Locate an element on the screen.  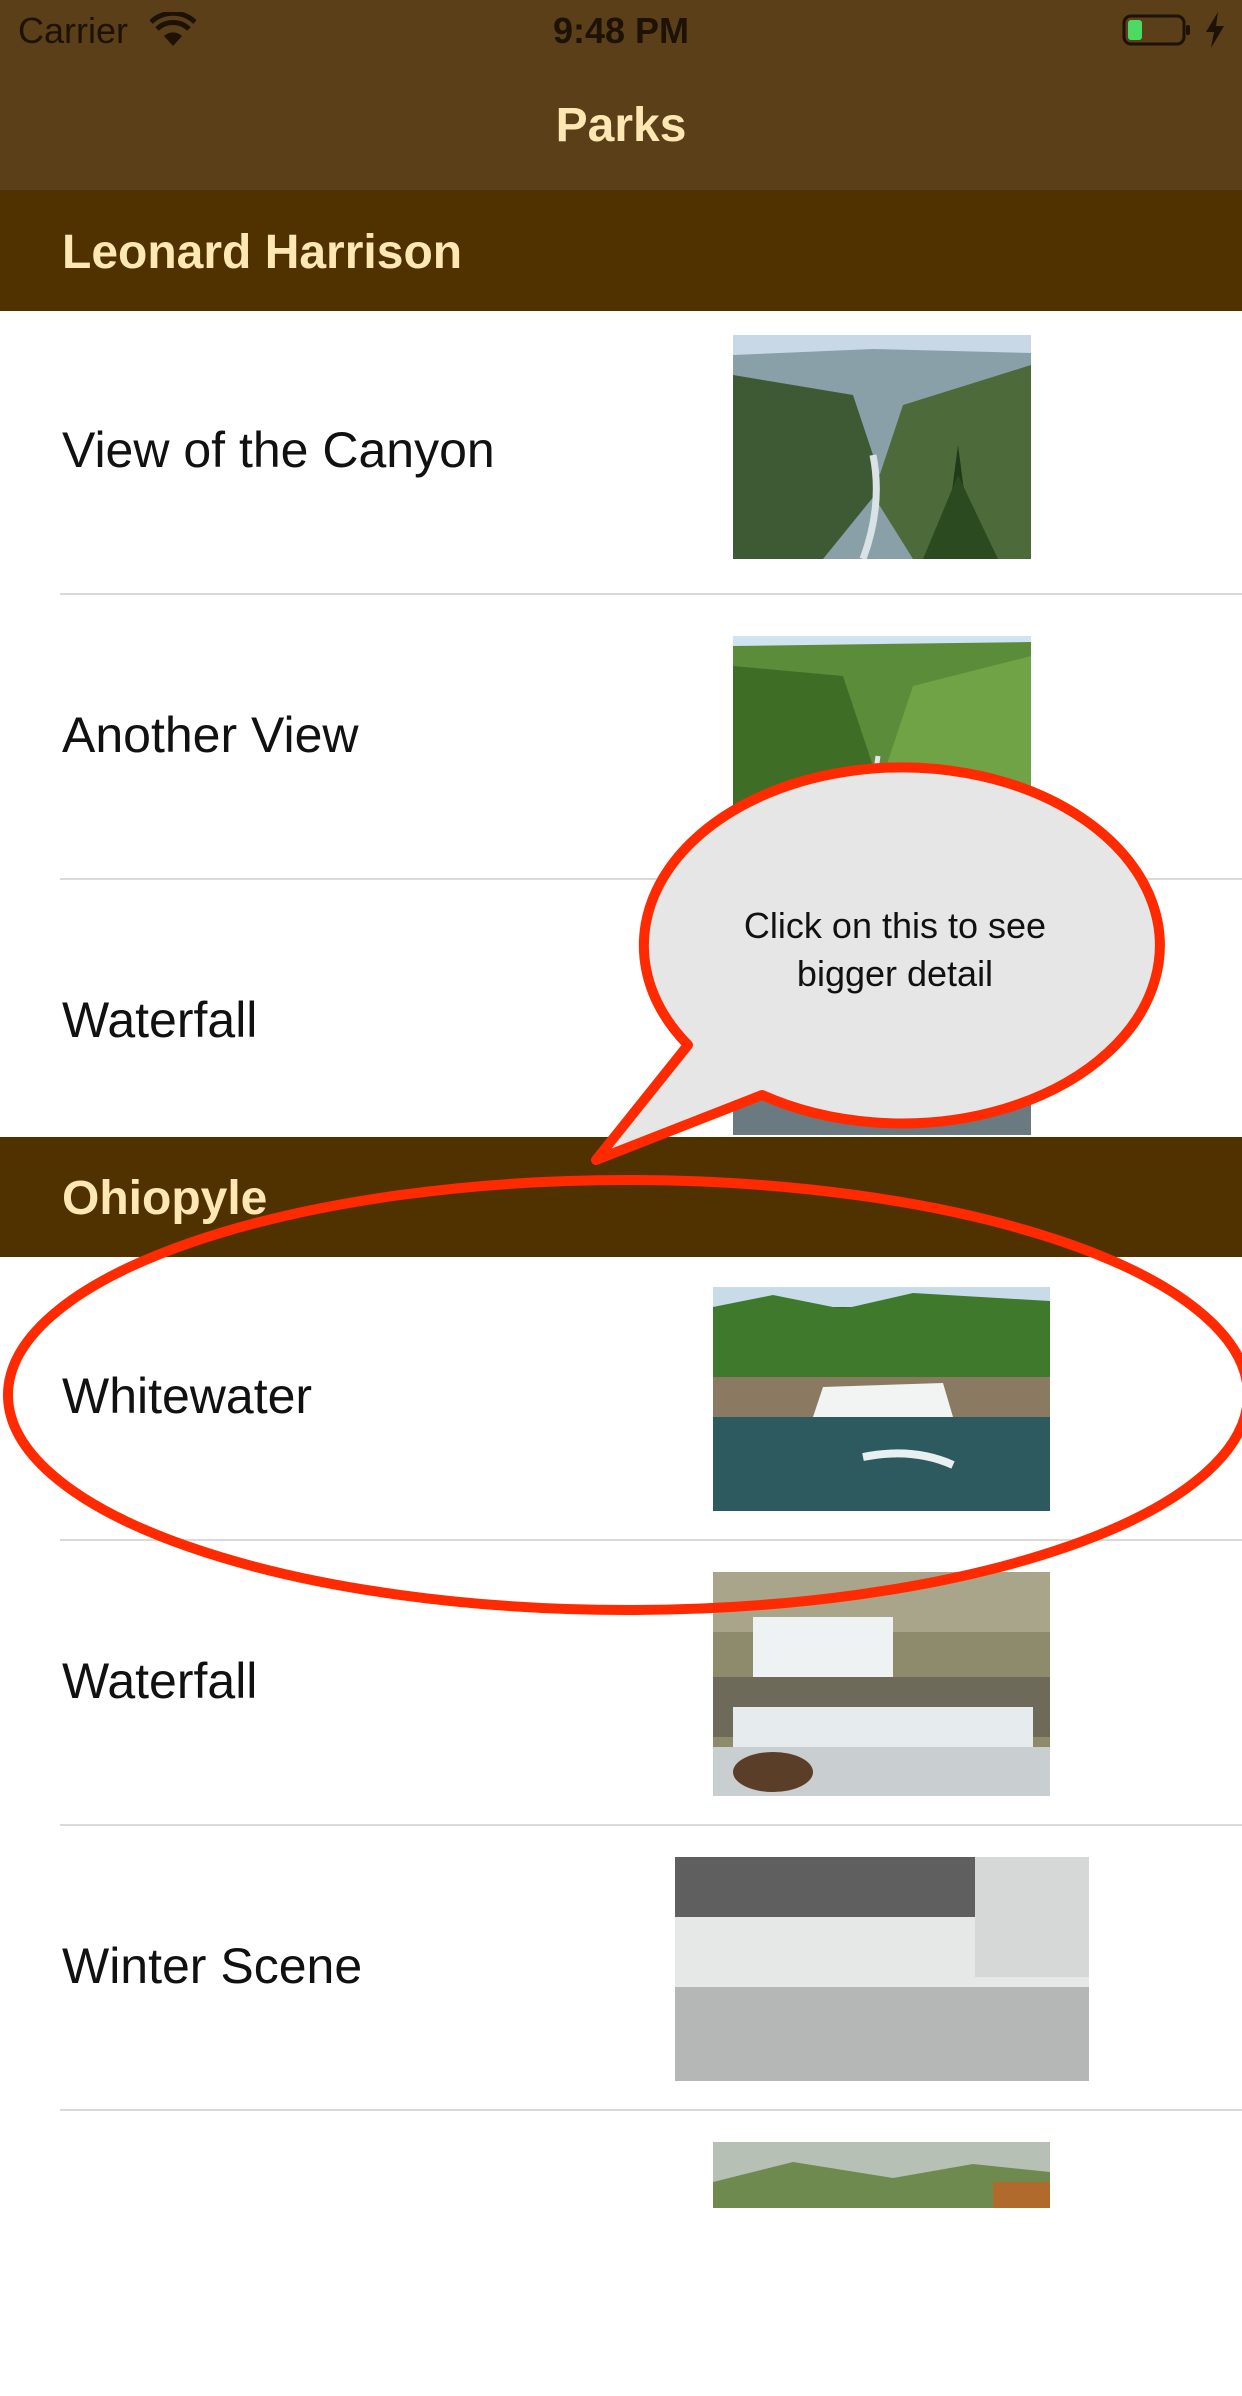
whitewater-photo is located at coordinates (881, 1399).